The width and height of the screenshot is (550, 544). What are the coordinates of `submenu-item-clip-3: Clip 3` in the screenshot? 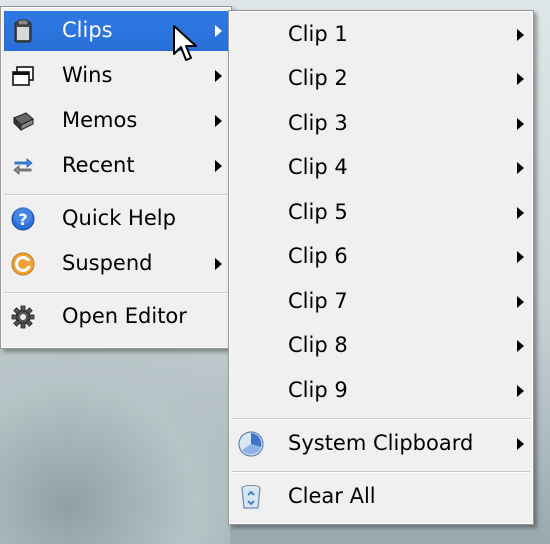 It's located at (381, 124).